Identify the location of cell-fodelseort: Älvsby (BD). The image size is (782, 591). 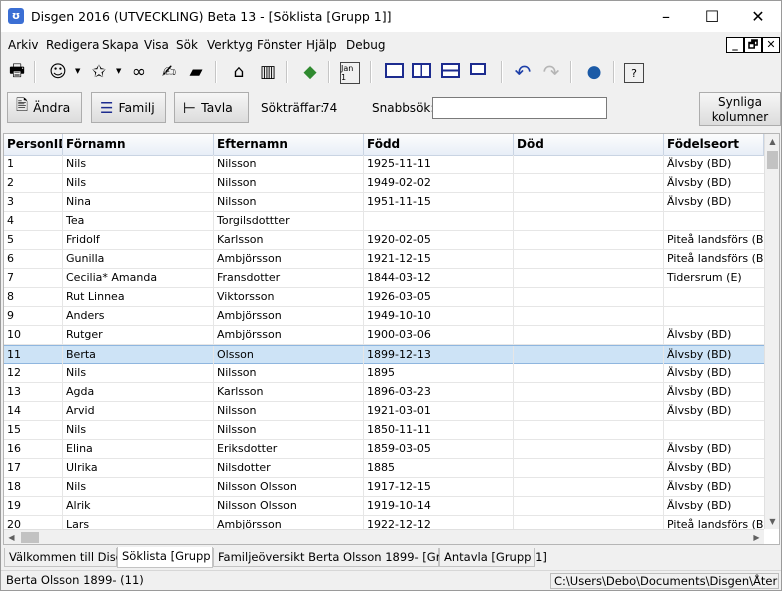
(699, 505).